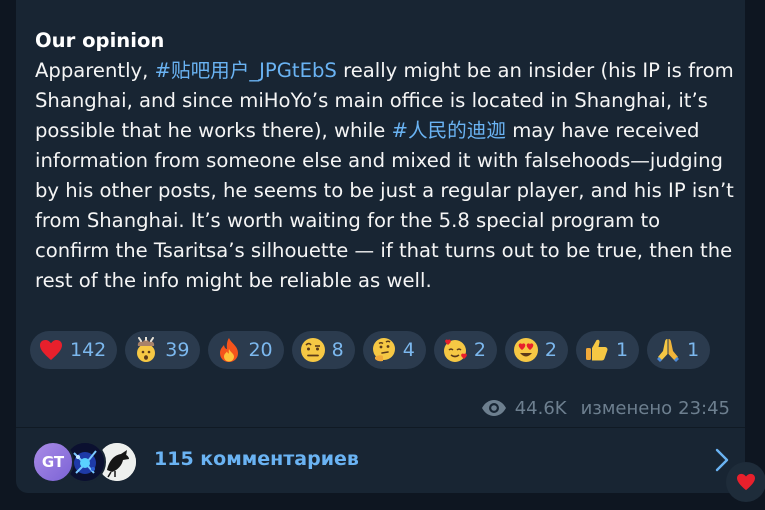  I want to click on reaction-count: 4, so click(408, 350).